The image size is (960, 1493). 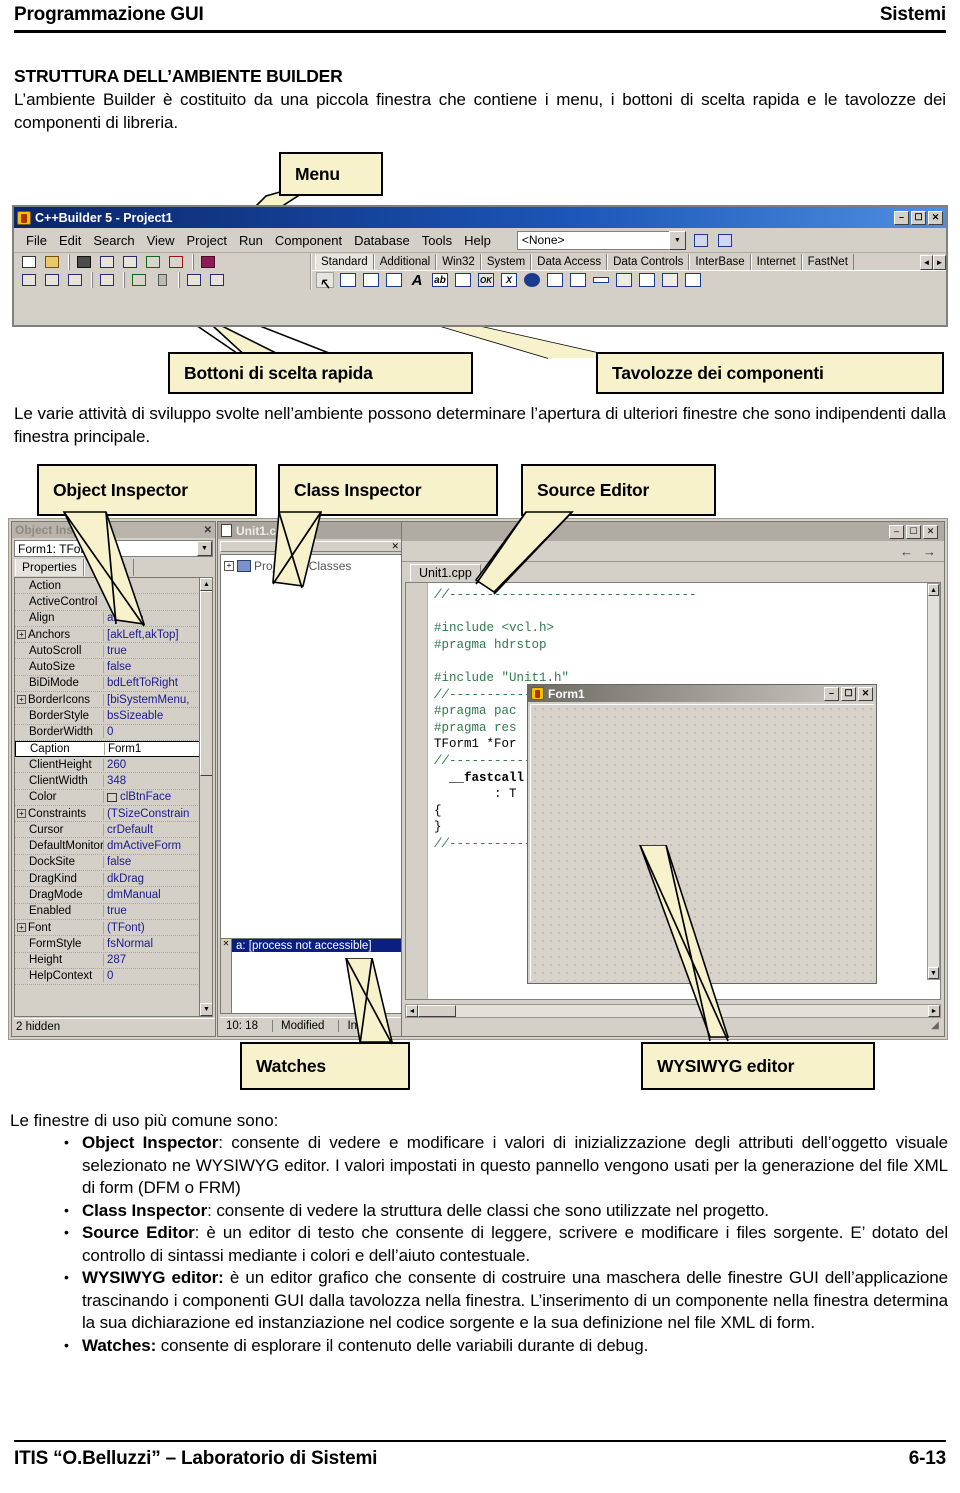 What do you see at coordinates (601, 280) in the screenshot?
I see `scrollbar-icon` at bounding box center [601, 280].